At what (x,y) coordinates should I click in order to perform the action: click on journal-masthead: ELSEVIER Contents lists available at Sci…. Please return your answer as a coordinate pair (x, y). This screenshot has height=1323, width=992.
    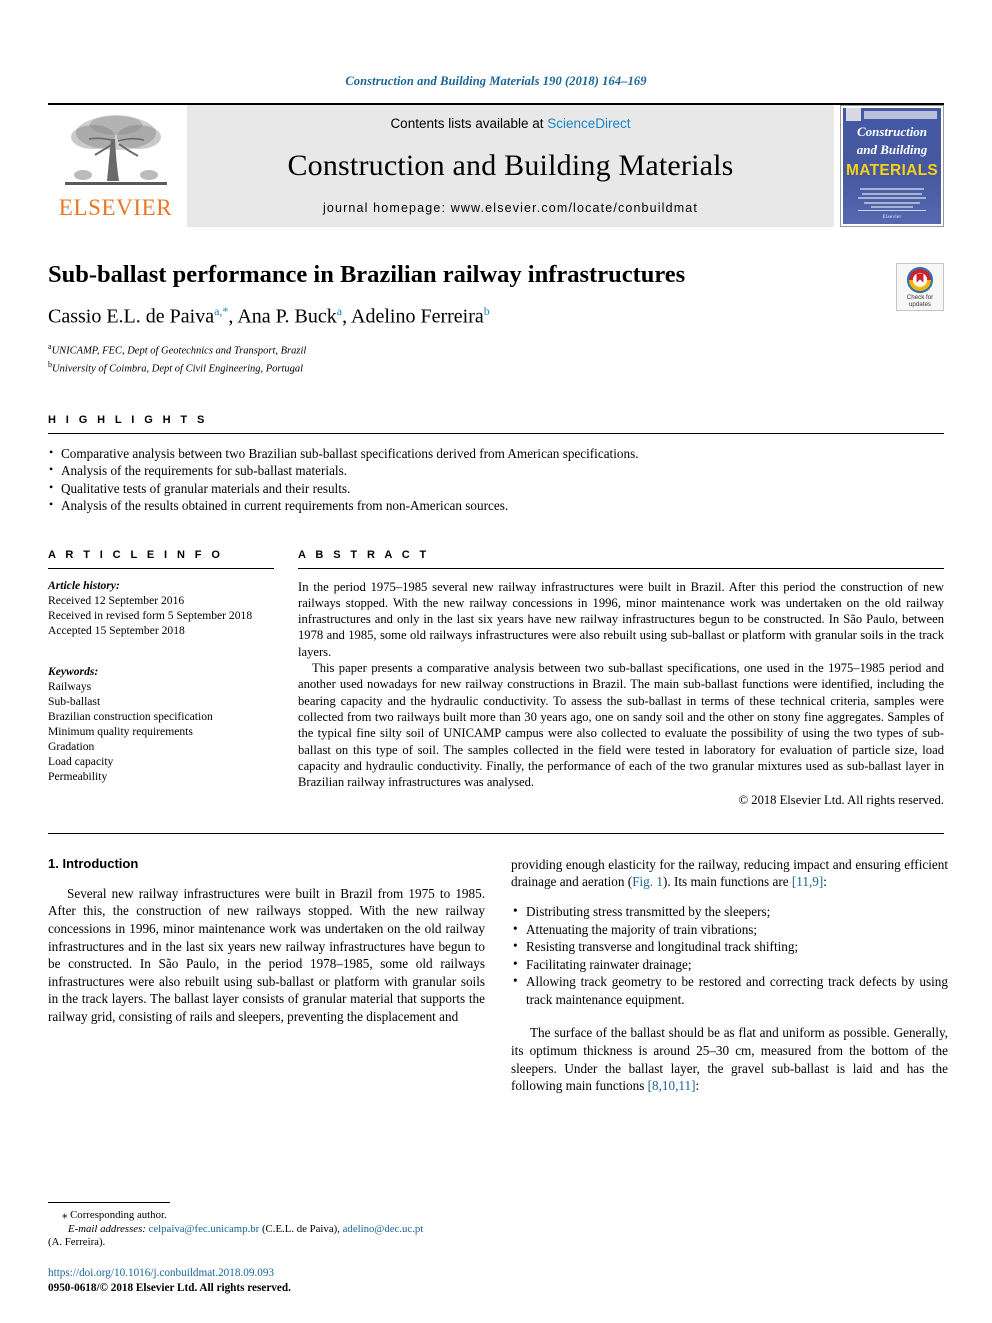
    Looking at the image, I should click on (496, 165).